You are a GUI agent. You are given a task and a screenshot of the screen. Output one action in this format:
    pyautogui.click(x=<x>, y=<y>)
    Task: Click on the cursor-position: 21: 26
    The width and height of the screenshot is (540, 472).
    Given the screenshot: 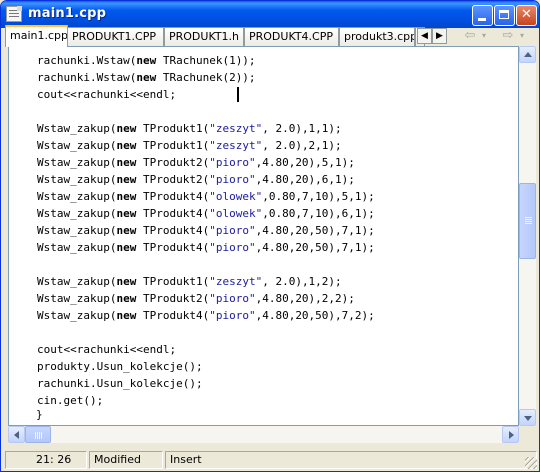 What is the action you would take?
    pyautogui.click(x=46, y=460)
    